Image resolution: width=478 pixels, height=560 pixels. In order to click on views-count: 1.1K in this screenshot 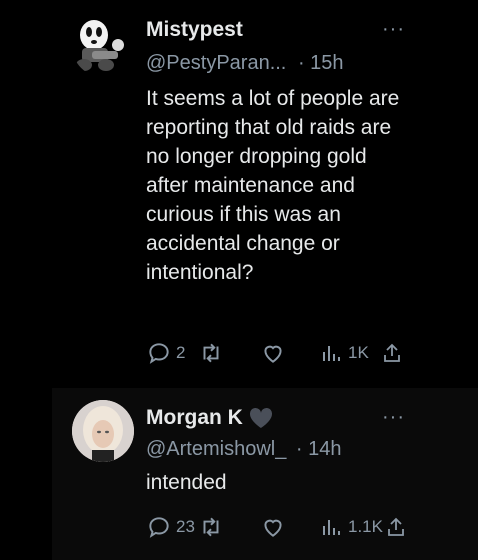, I will do `click(365, 526)`.